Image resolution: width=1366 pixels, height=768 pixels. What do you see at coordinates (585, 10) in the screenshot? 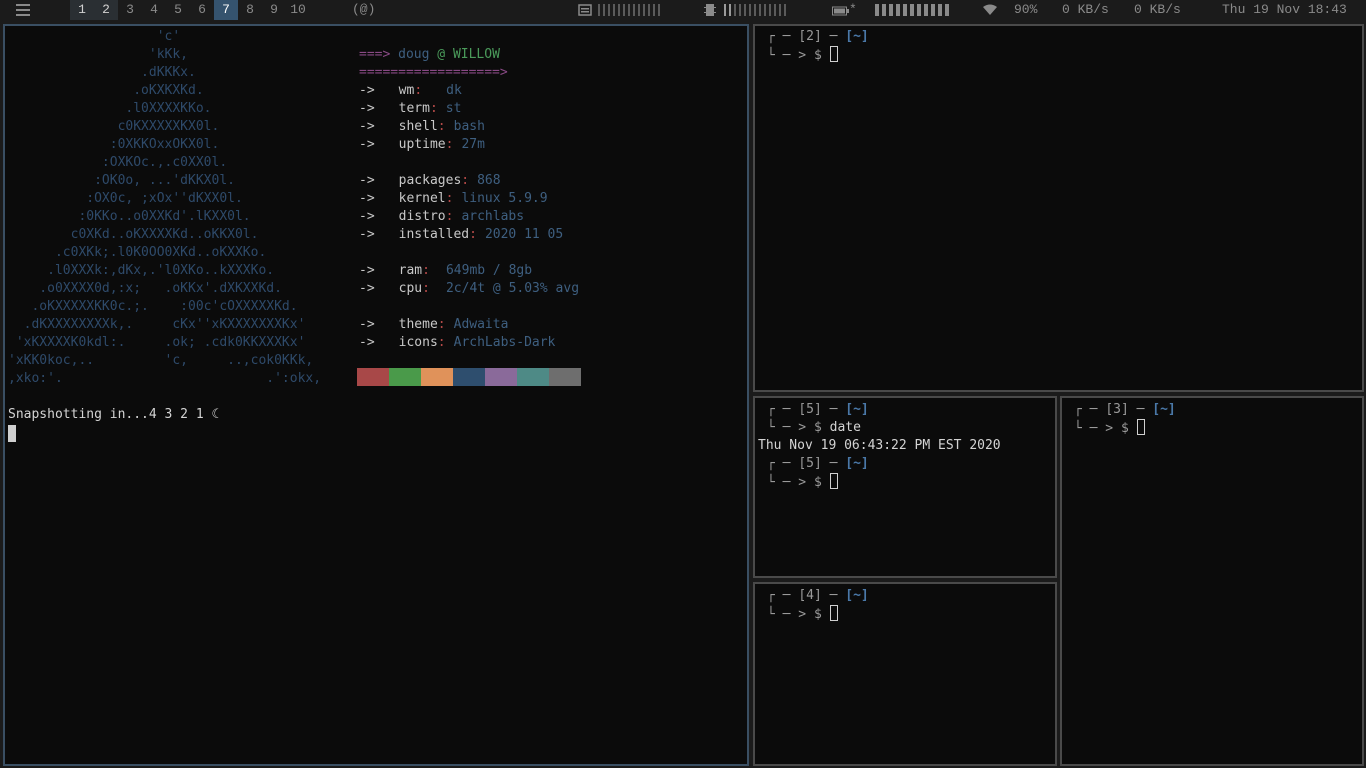
I see `cpu-icon` at bounding box center [585, 10].